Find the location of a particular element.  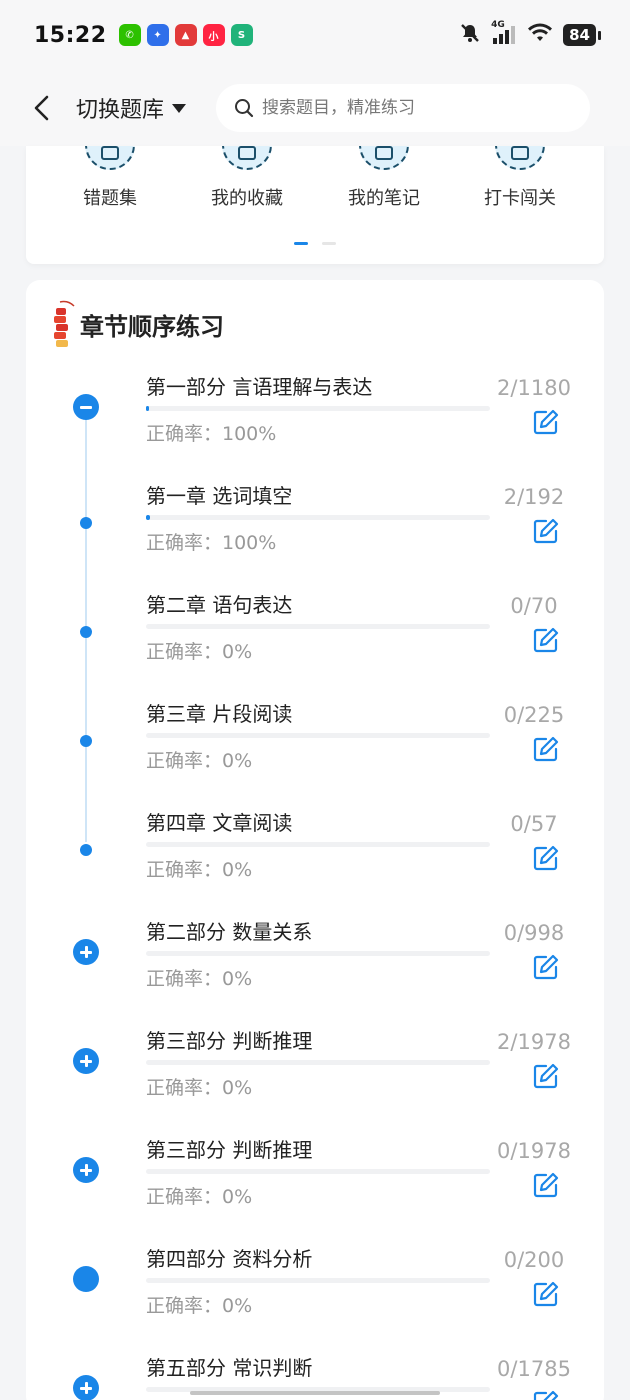

back-button is located at coordinates (42, 108).